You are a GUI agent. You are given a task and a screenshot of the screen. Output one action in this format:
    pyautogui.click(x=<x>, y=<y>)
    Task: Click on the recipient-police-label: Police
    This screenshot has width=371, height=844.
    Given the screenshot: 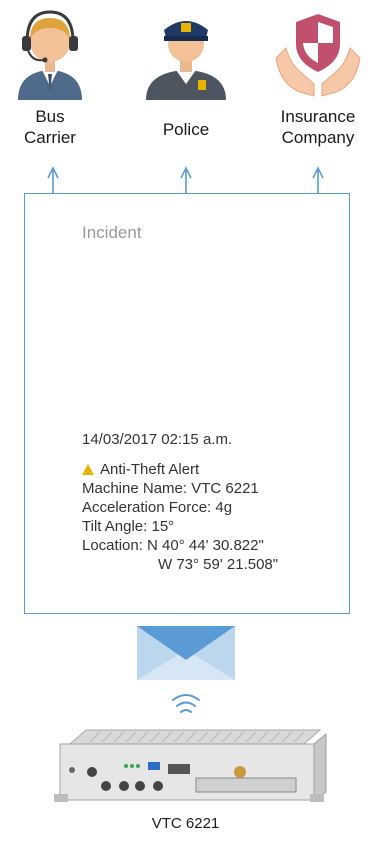 What is the action you would take?
    pyautogui.click(x=186, y=129)
    